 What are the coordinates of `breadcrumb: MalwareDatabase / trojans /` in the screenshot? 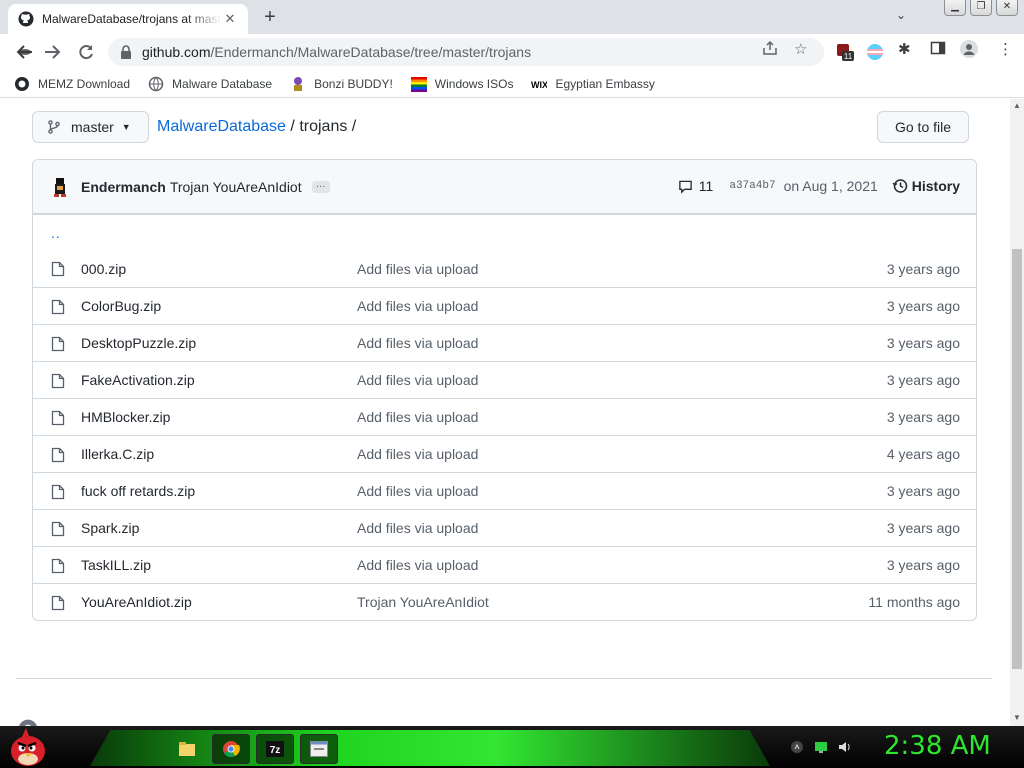 It's located at (256, 127).